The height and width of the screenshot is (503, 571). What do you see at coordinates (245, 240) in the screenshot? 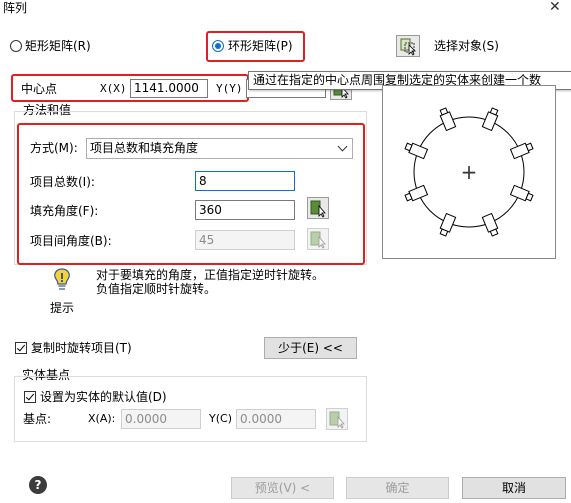
I see `item-angle-input: 45` at bounding box center [245, 240].